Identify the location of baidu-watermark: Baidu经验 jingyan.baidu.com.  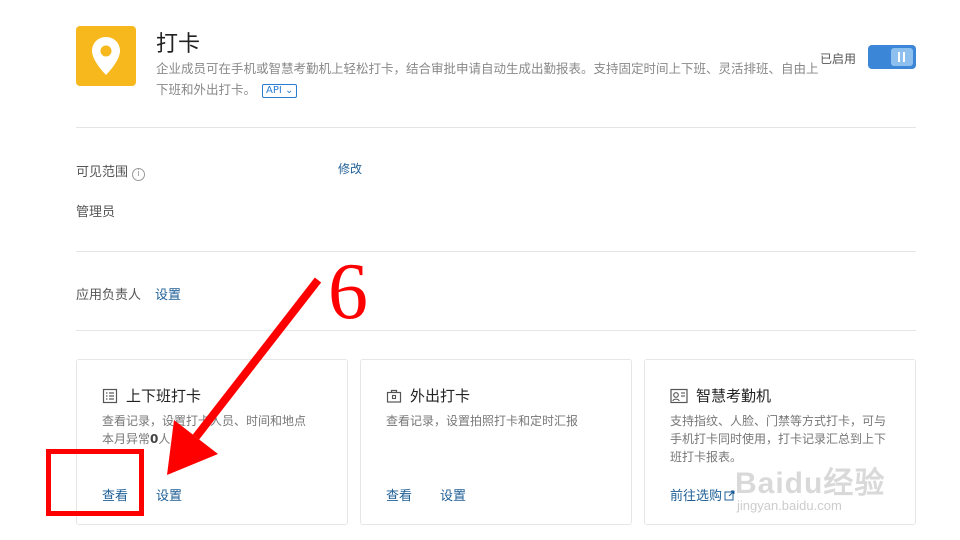
(810, 485).